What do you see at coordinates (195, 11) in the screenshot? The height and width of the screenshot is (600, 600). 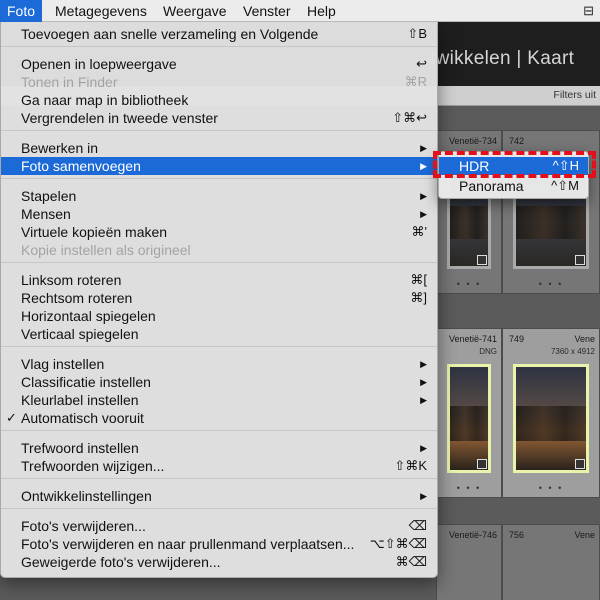 I see `menubar-item-weergave: Weergave` at bounding box center [195, 11].